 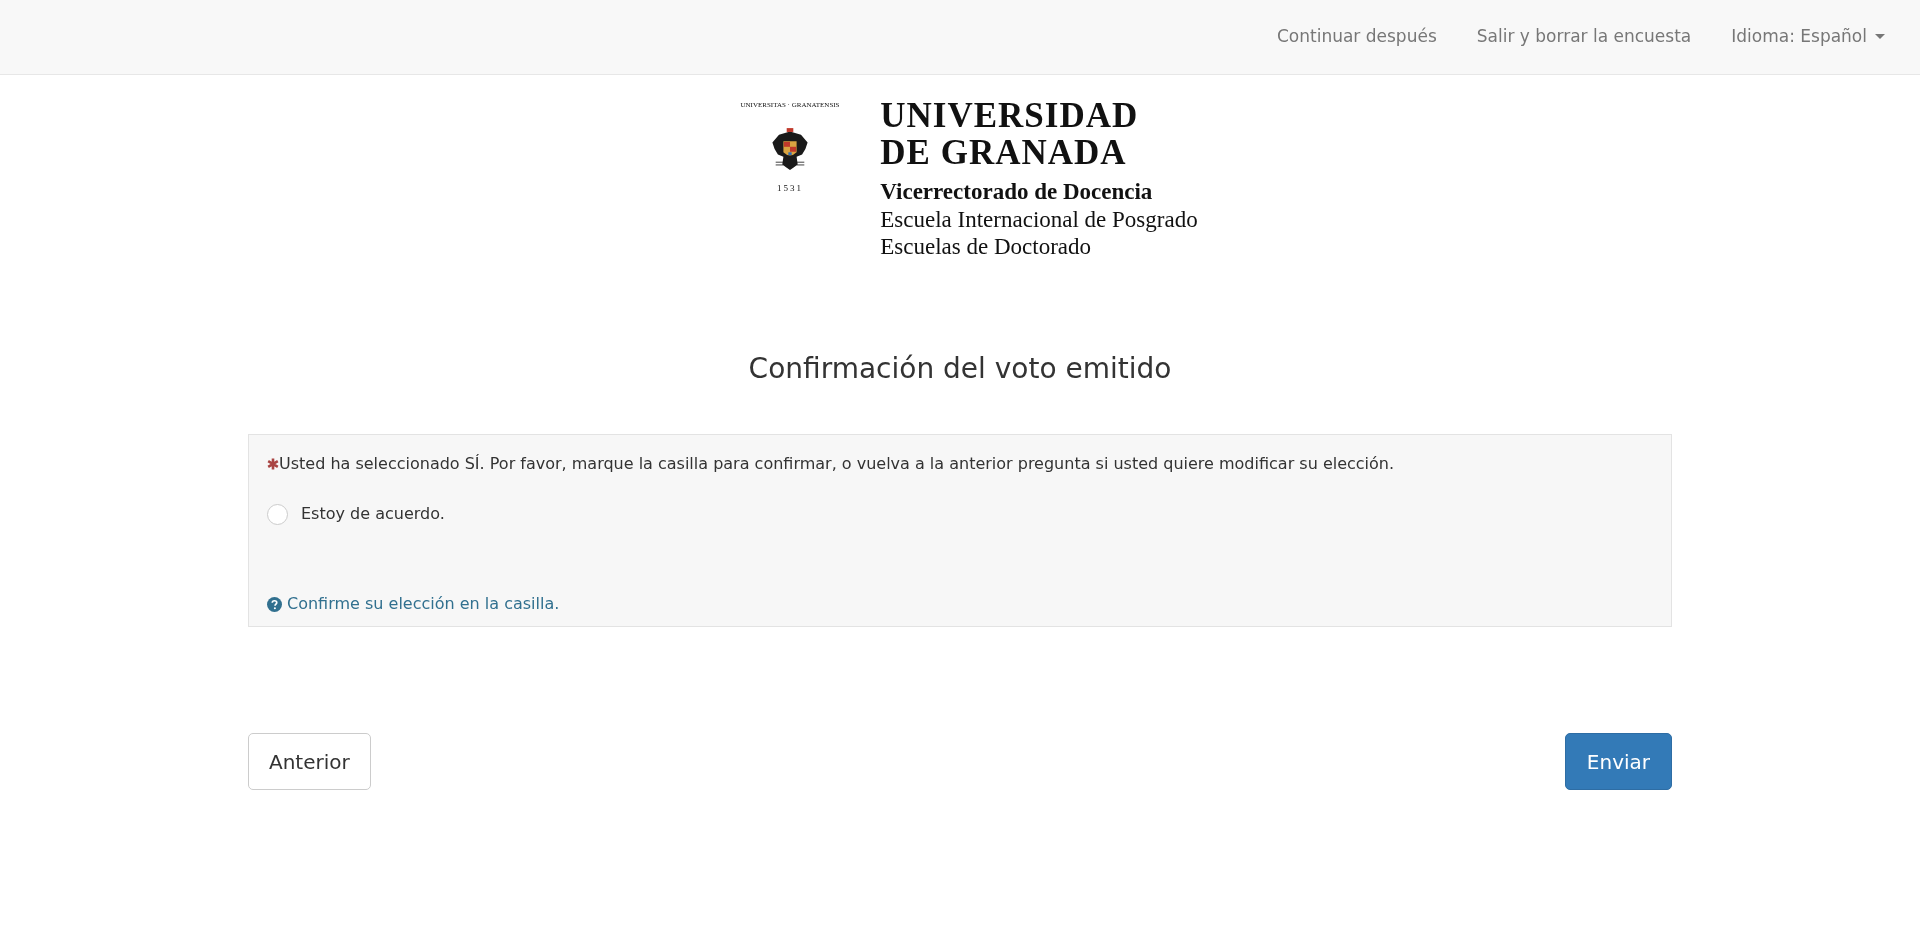 I want to click on question-text: Usted ha seleccionado SÍ. Por favor, marque la casilla para confirmar, o vuelva a la anterior pregunta si usted quiere modificar su elección., so click(x=837, y=464).